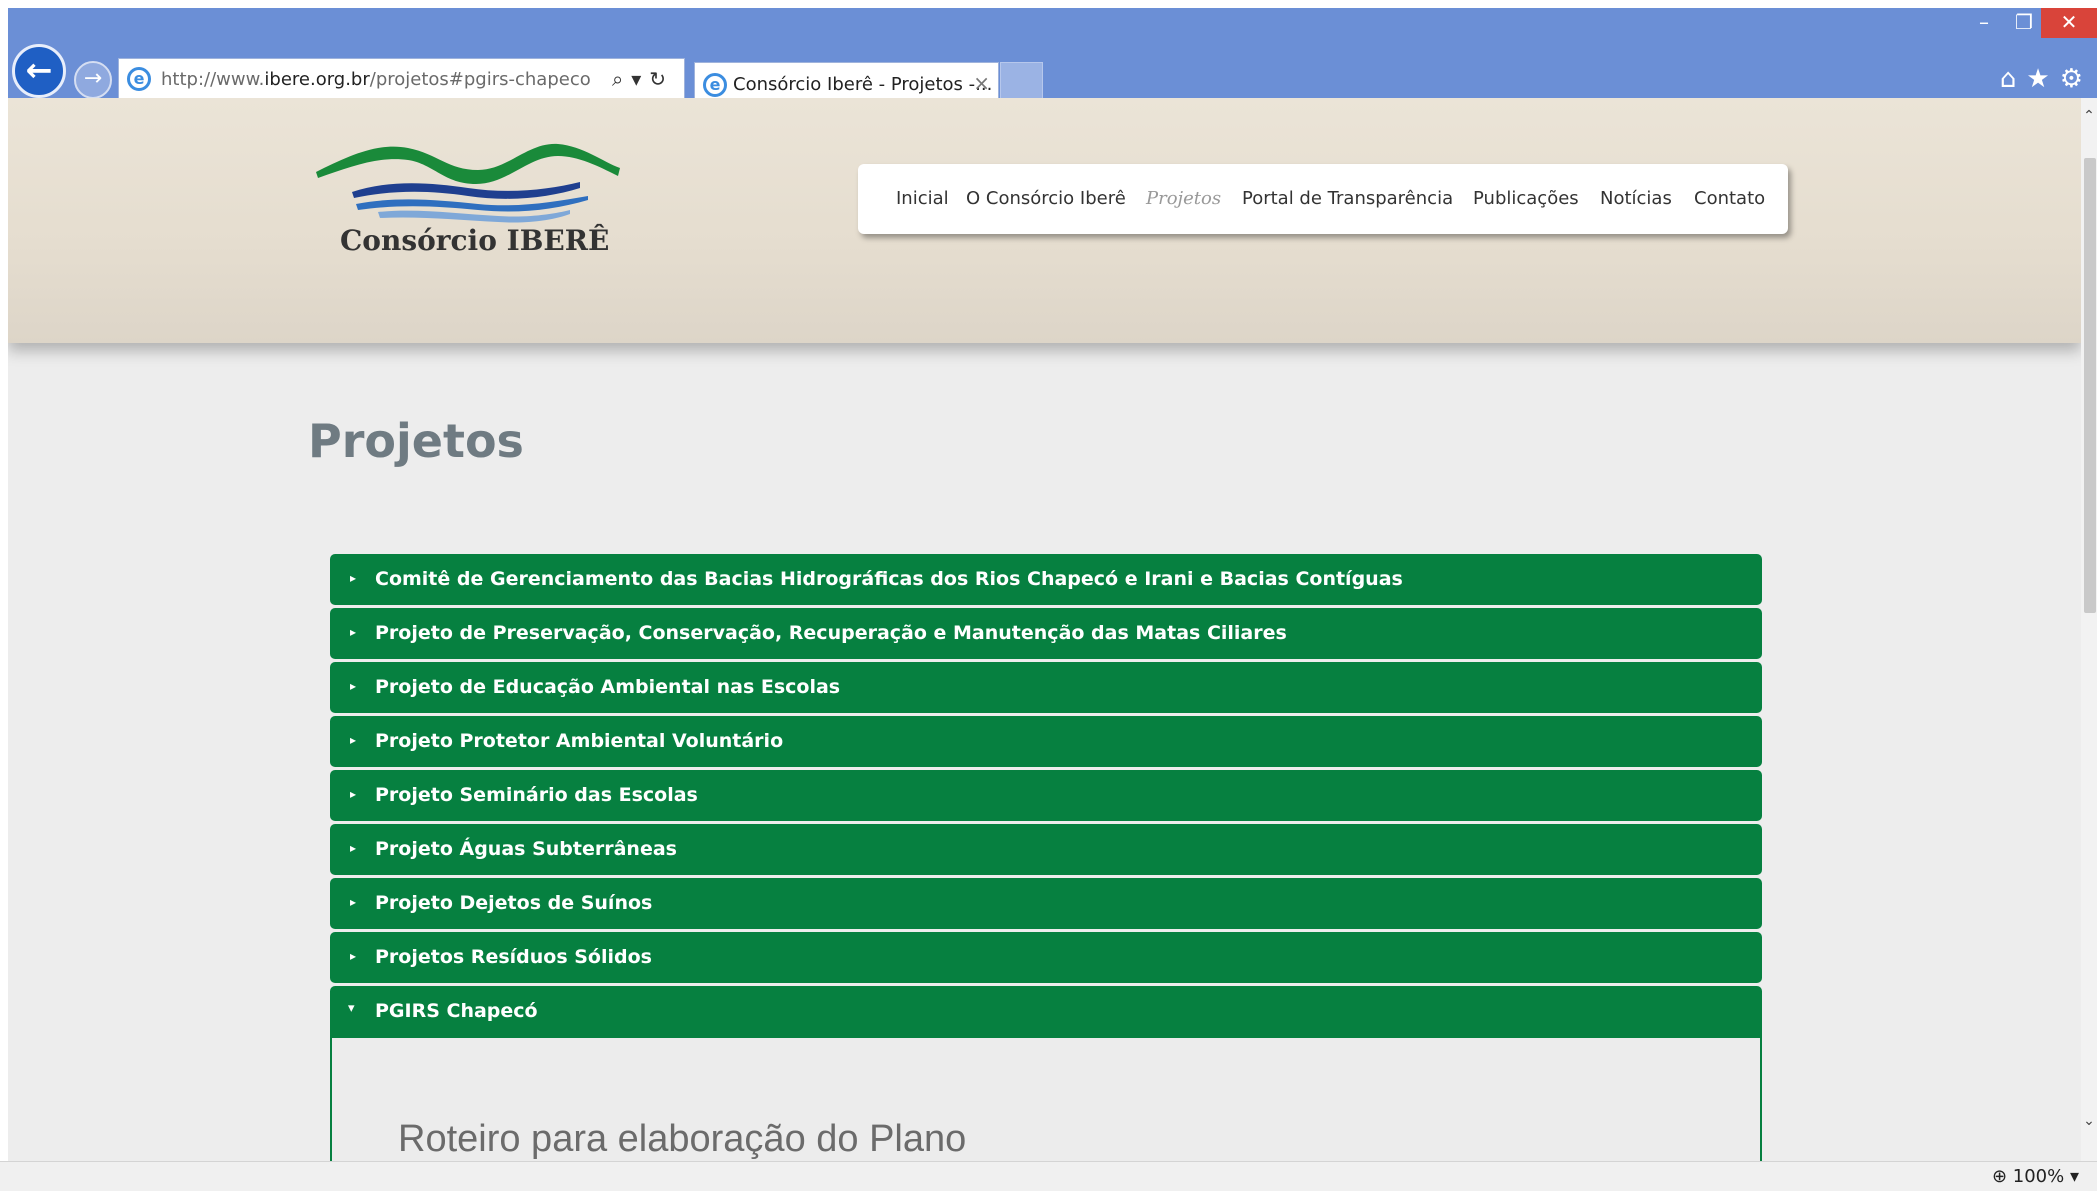 The height and width of the screenshot is (1191, 2097). What do you see at coordinates (2090, 385) in the screenshot?
I see `scroll-thumb` at bounding box center [2090, 385].